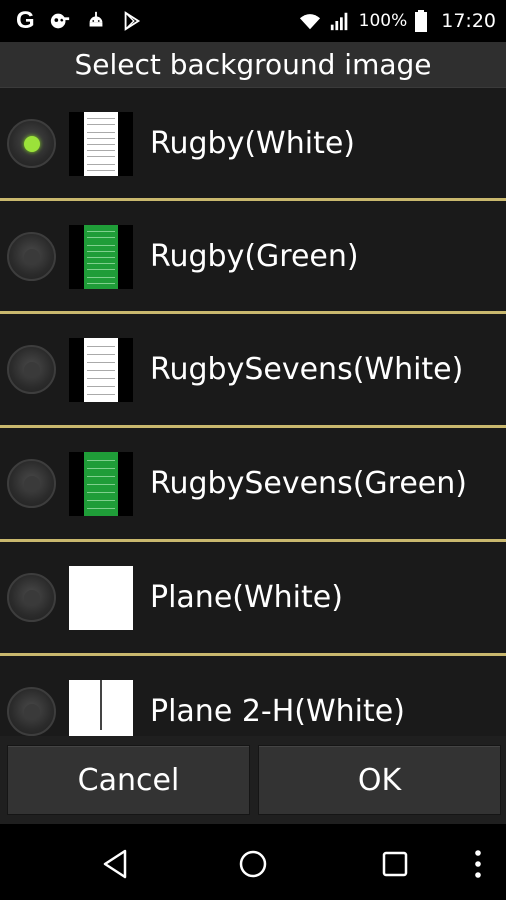 The width and height of the screenshot is (506, 900). What do you see at coordinates (277, 711) in the screenshot?
I see `item-label: Plane 2-H(White)` at bounding box center [277, 711].